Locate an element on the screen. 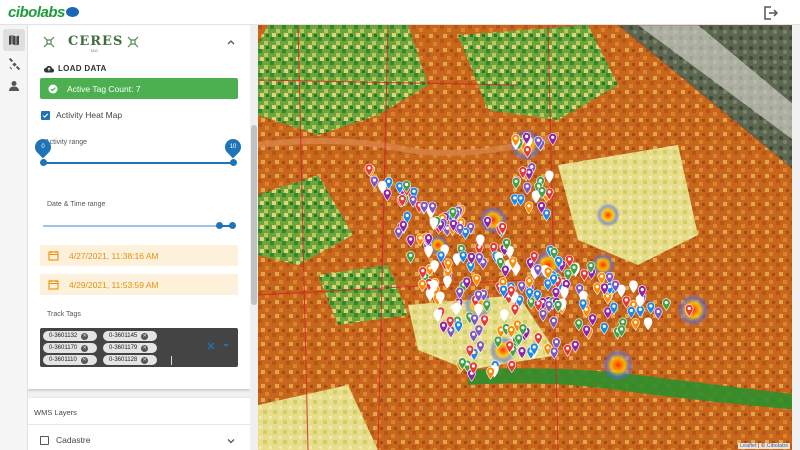 The image size is (800, 450). active-tag-count-text: Active Tag Count: 7 is located at coordinates (104, 88).